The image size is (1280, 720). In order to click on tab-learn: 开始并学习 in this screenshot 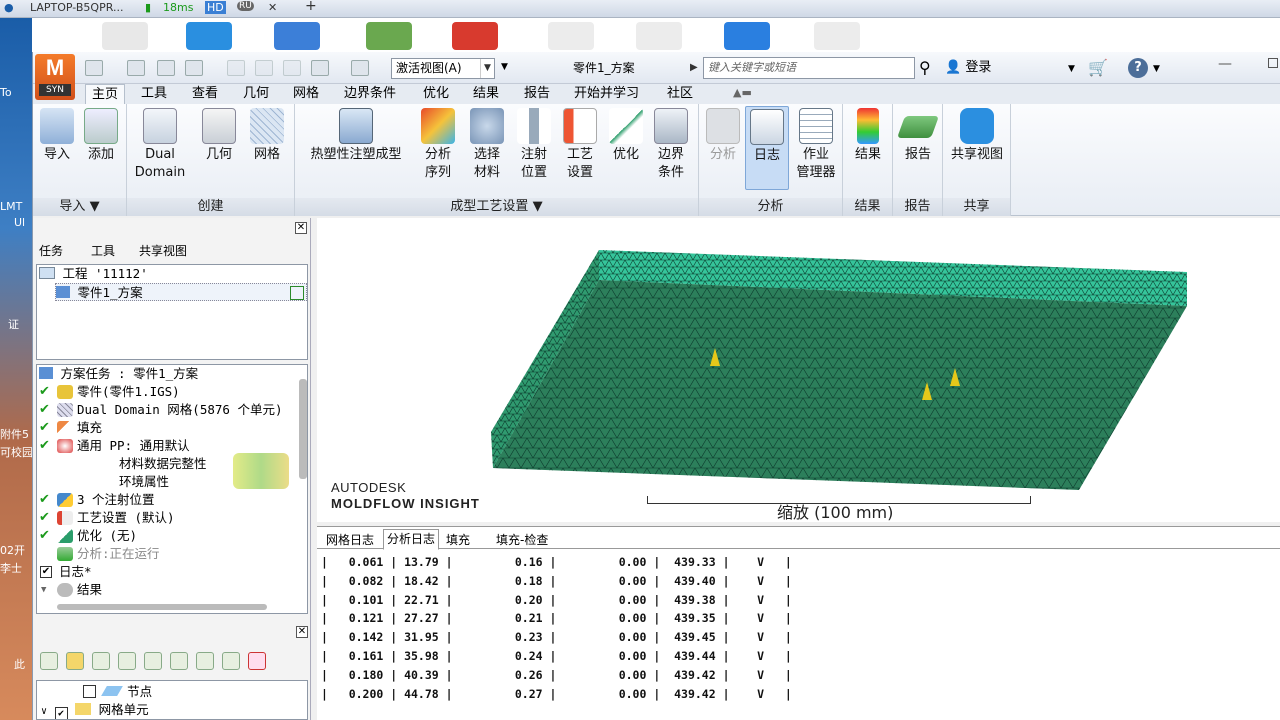, I will do `click(606, 94)`.